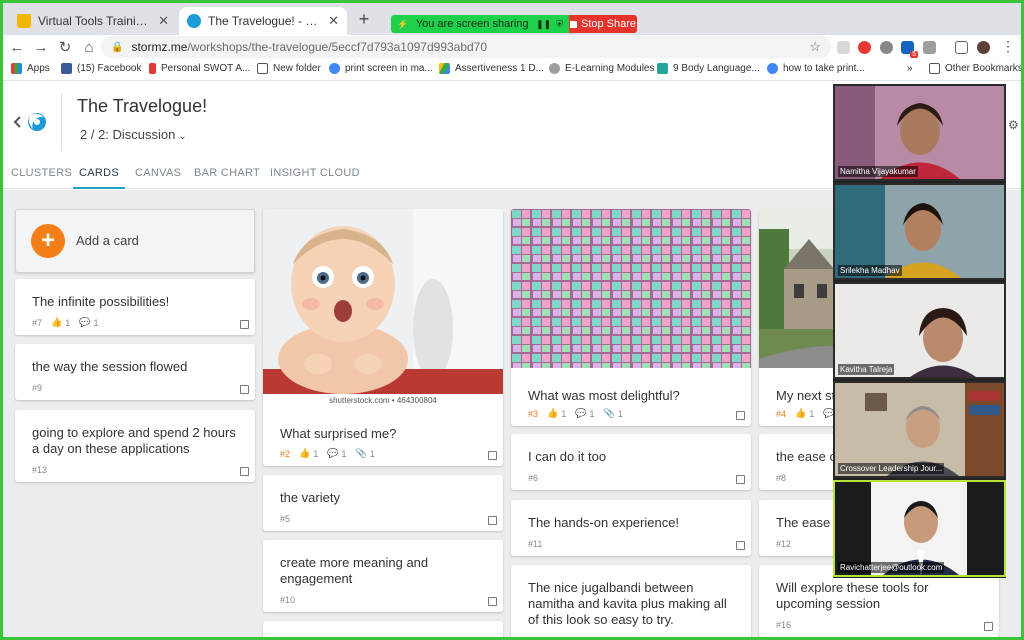 Image resolution: width=1024 pixels, height=640 pixels. What do you see at coordinates (919, 231) in the screenshot?
I see `video-tile: Srilekha Madhav` at bounding box center [919, 231].